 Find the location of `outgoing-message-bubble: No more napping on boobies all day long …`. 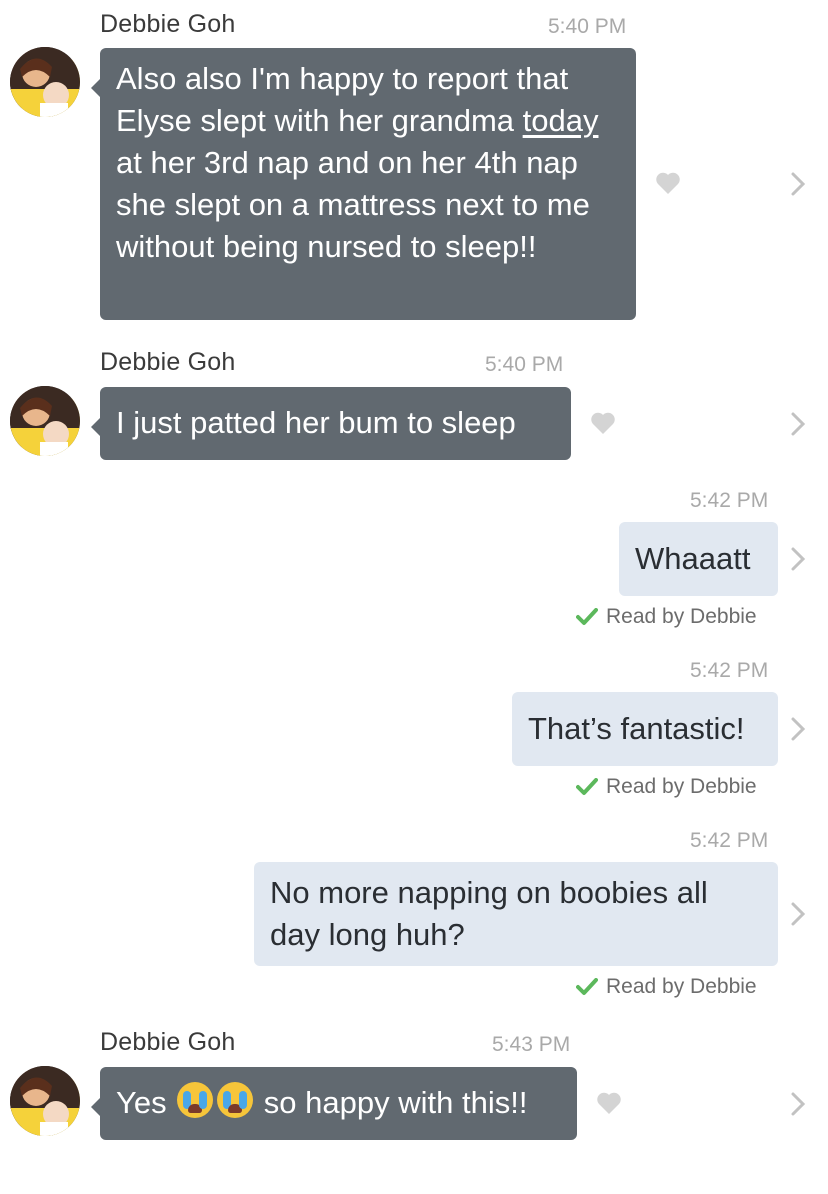

outgoing-message-bubble: No more napping on boobies all day long … is located at coordinates (516, 914).